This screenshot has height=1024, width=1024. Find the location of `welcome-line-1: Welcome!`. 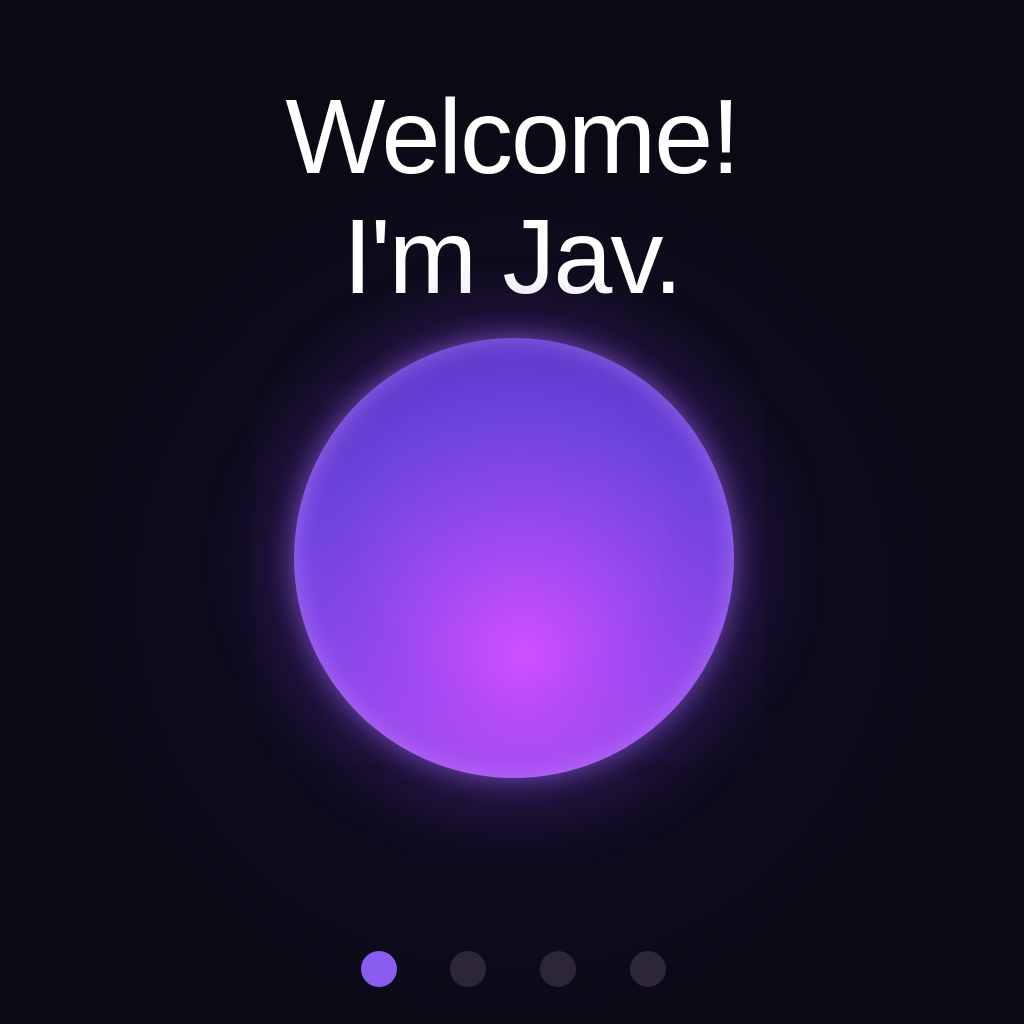

welcome-line-1: Welcome! is located at coordinates (512, 137).